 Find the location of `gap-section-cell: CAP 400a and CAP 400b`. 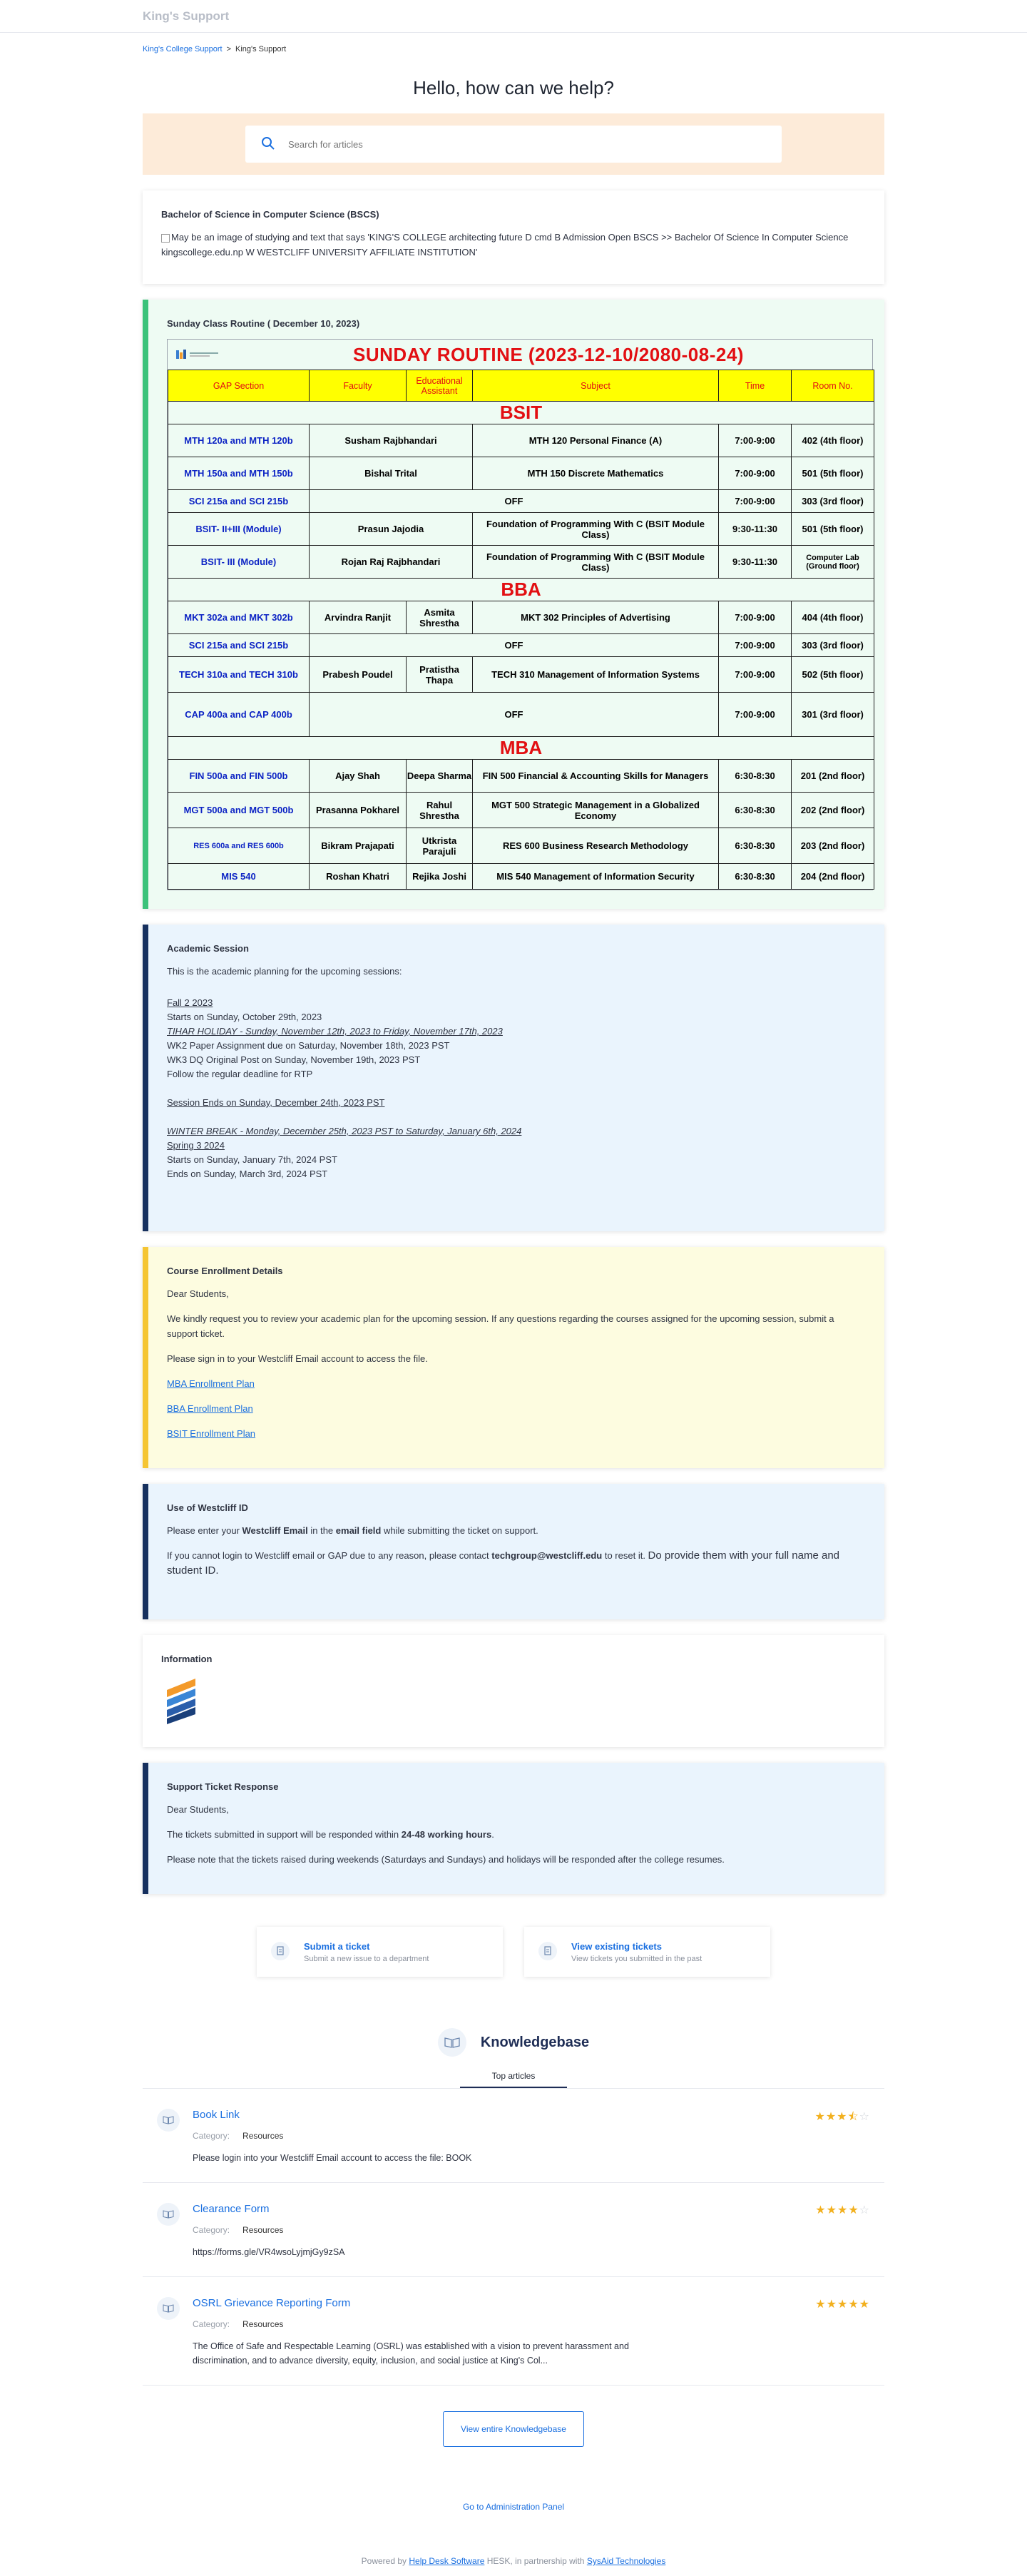

gap-section-cell: CAP 400a and CAP 400b is located at coordinates (239, 714).